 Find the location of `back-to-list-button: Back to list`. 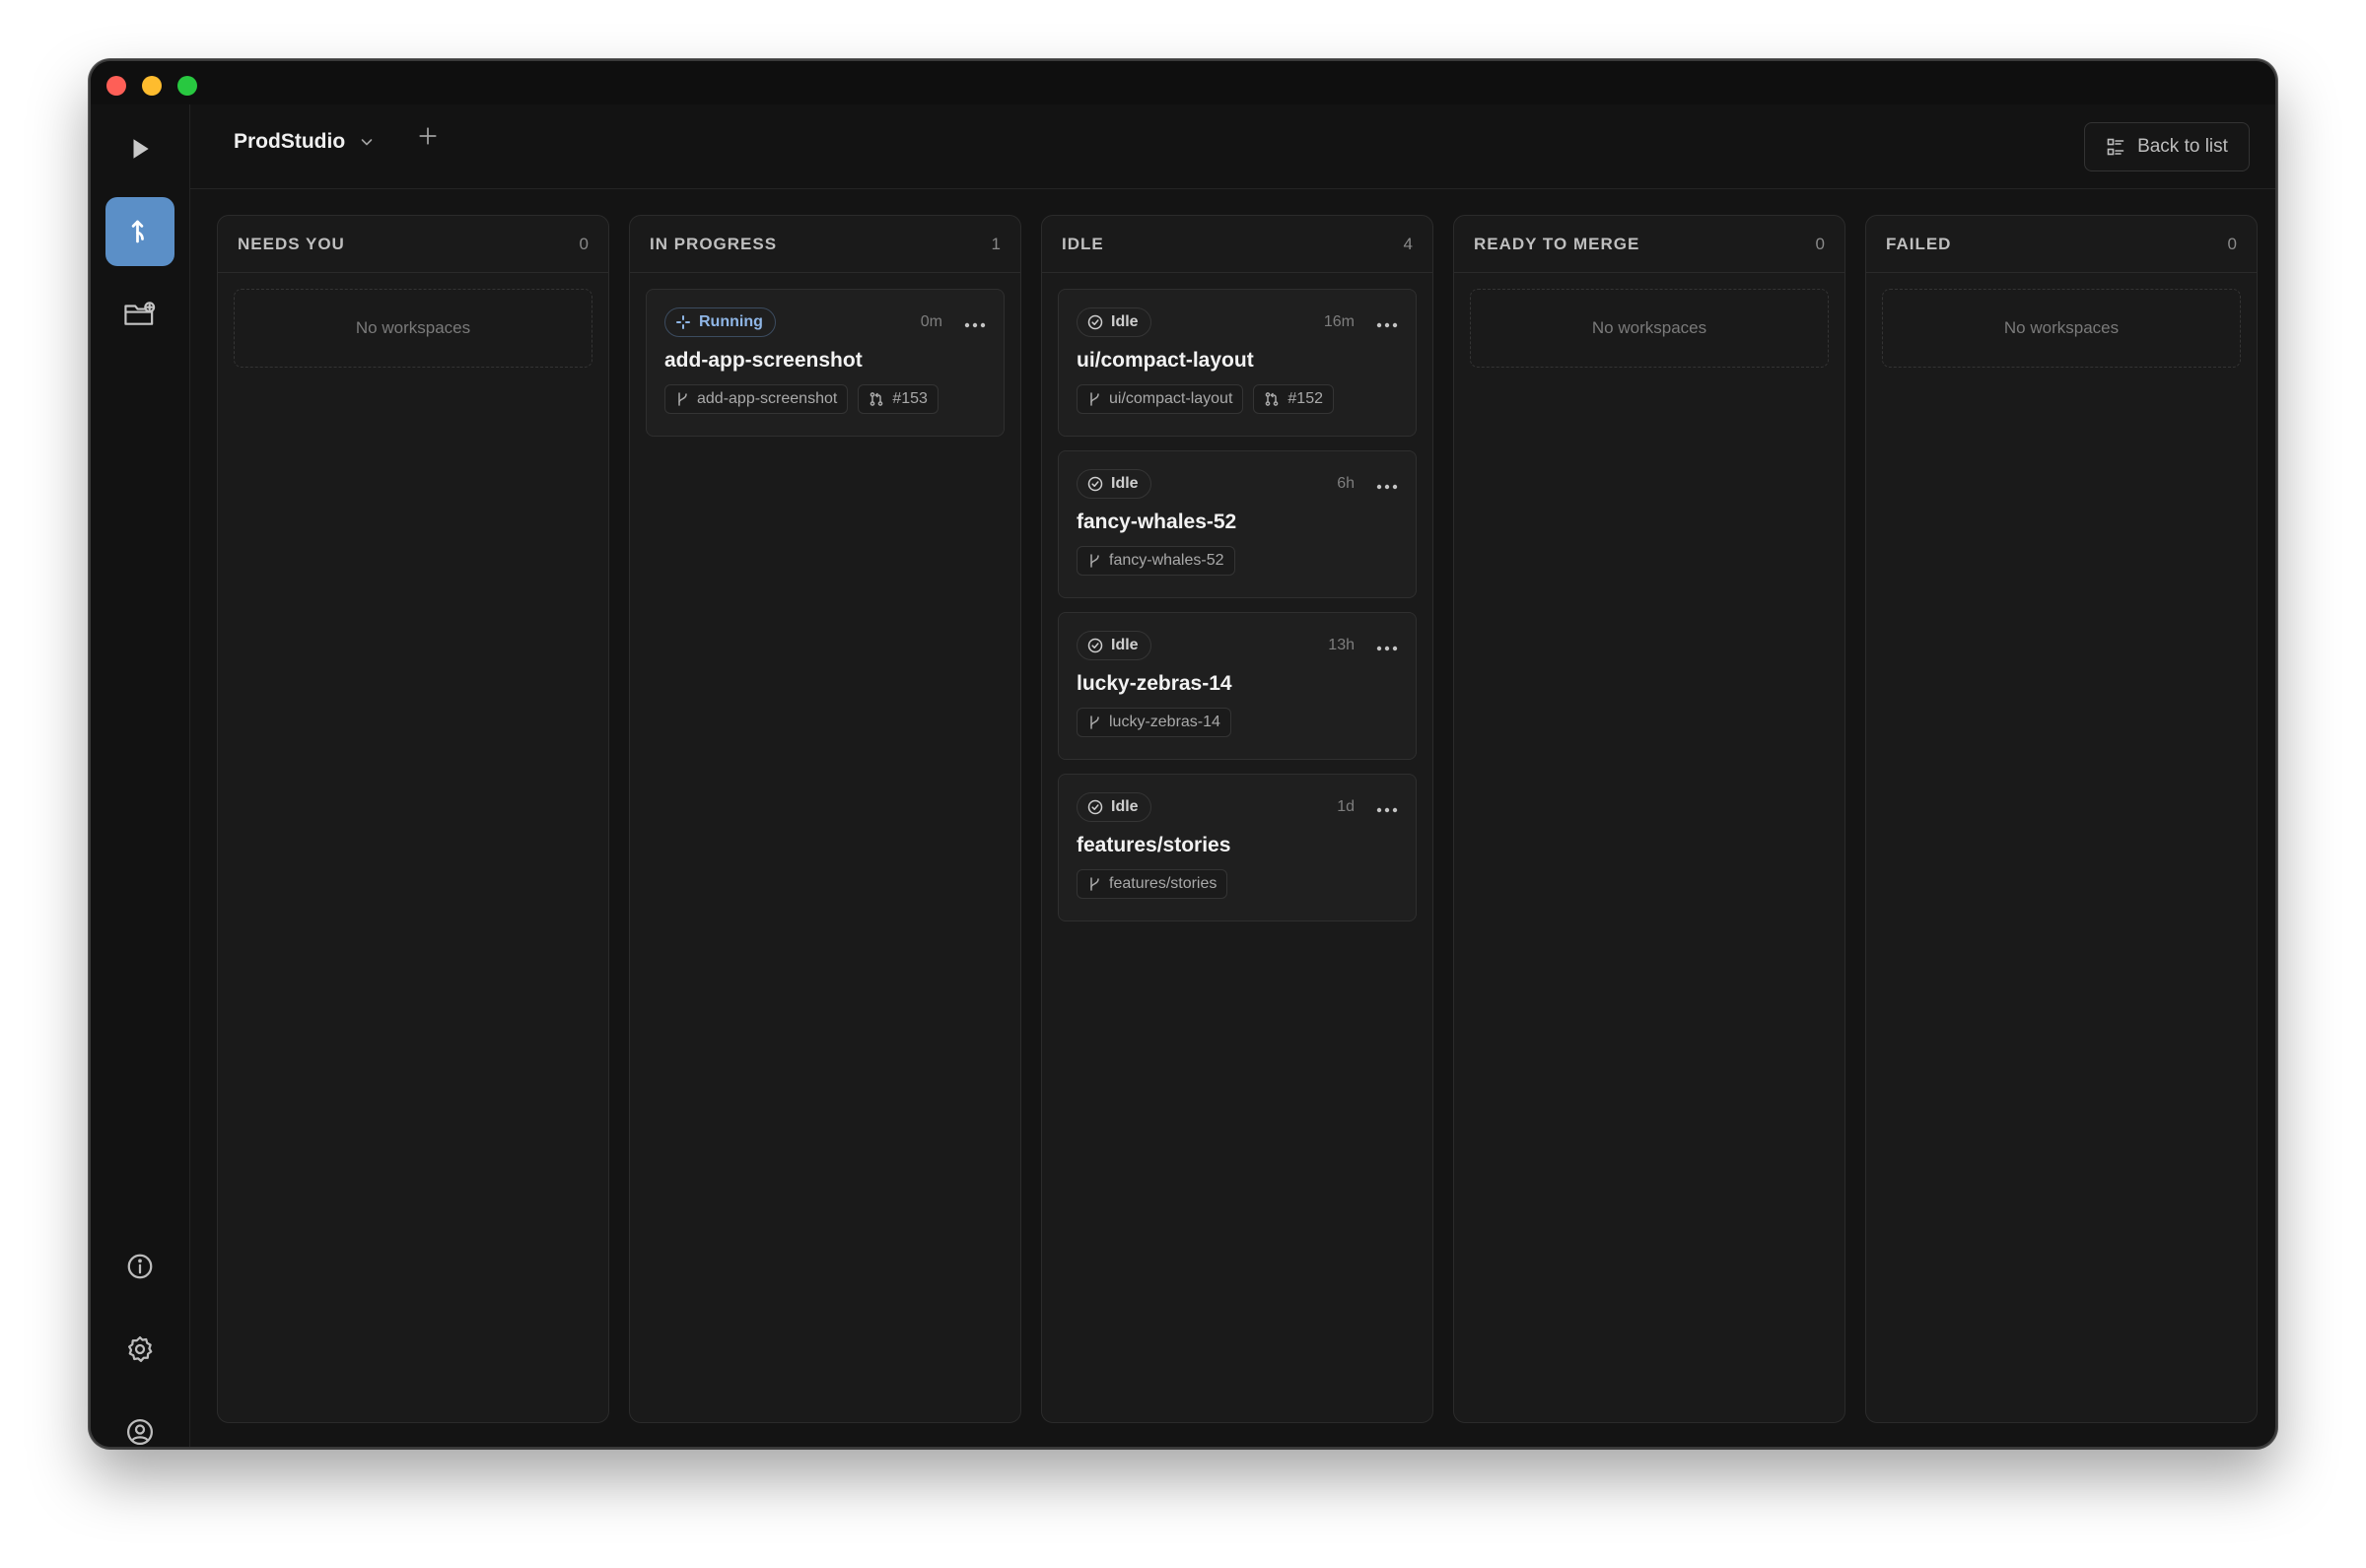

back-to-list-button: Back to list is located at coordinates (2167, 146).